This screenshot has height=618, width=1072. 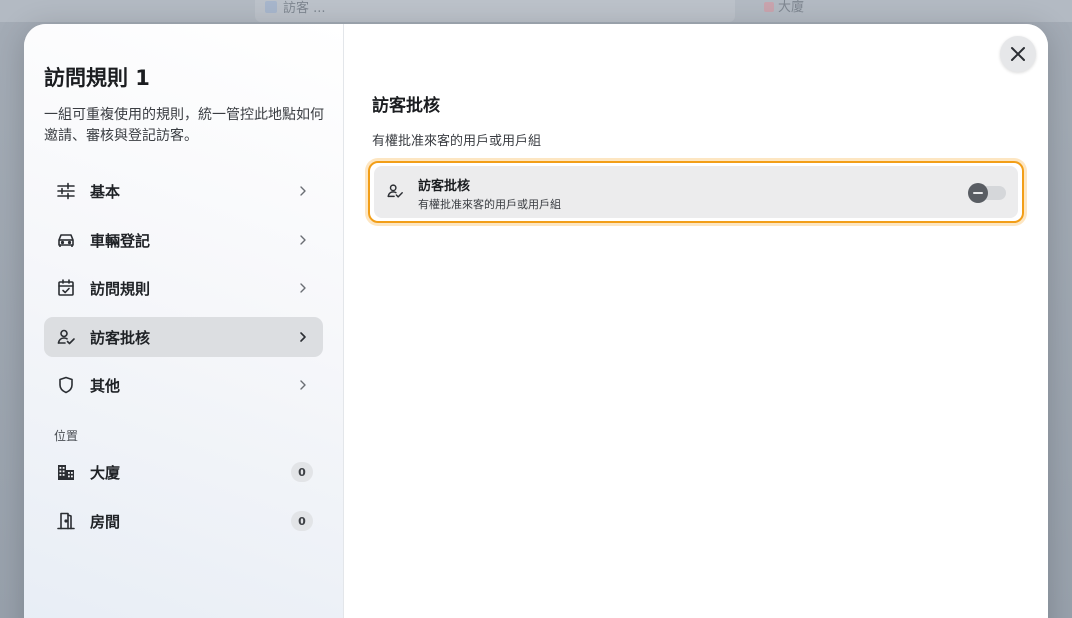 I want to click on close-icon, so click(x=1018, y=54).